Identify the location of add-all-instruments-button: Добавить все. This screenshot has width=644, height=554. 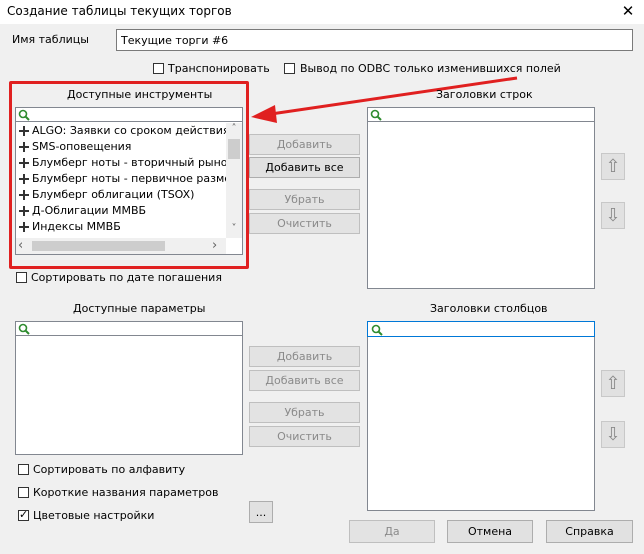
(304, 167).